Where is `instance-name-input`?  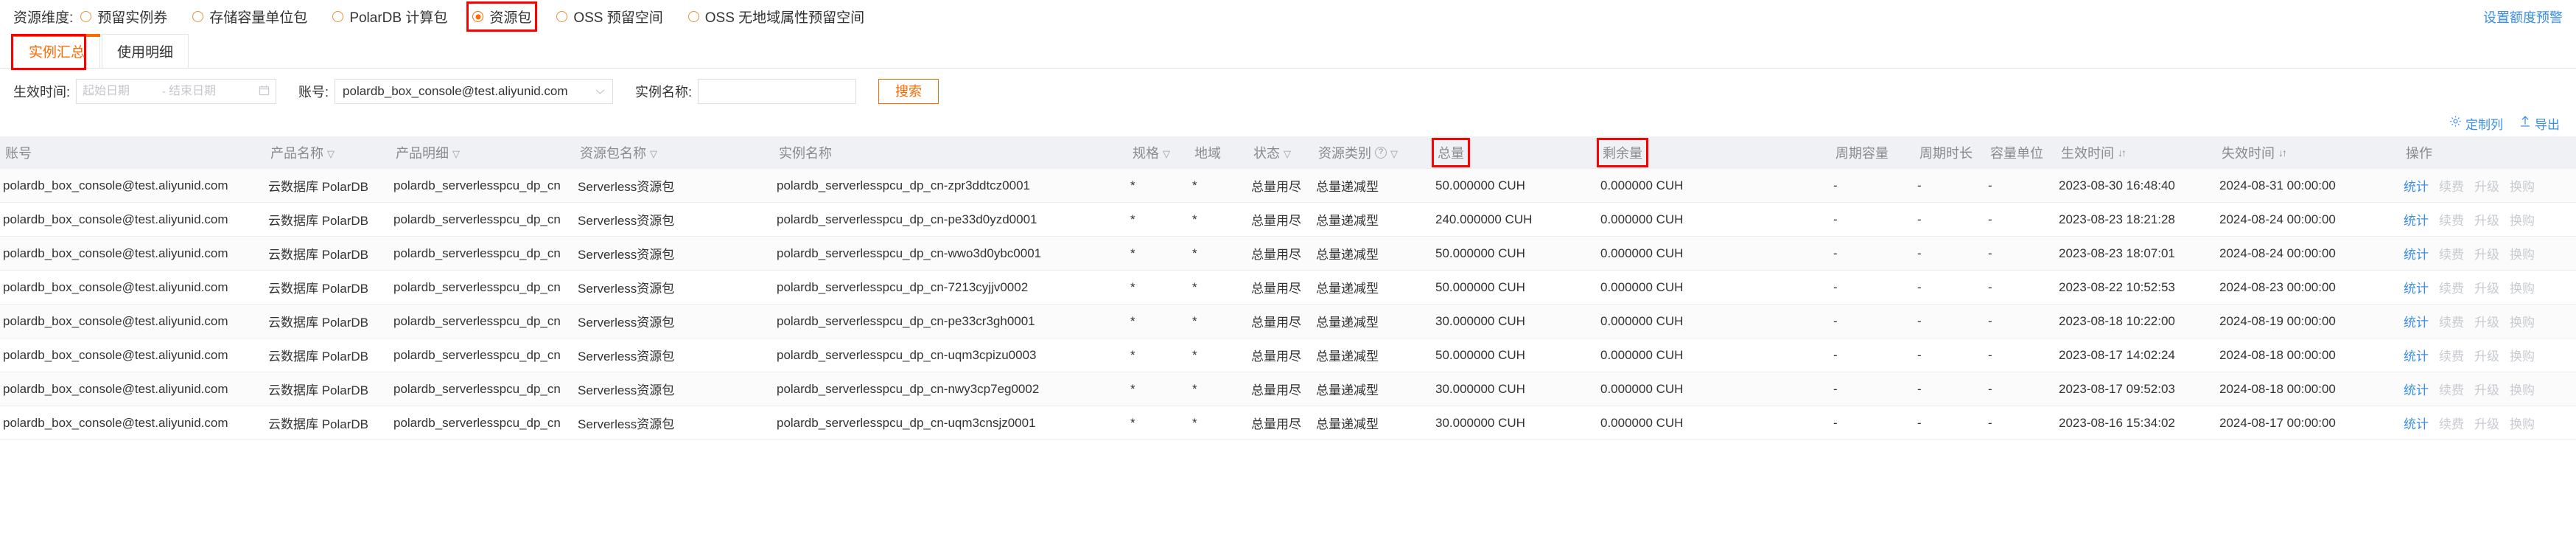 instance-name-input is located at coordinates (777, 91).